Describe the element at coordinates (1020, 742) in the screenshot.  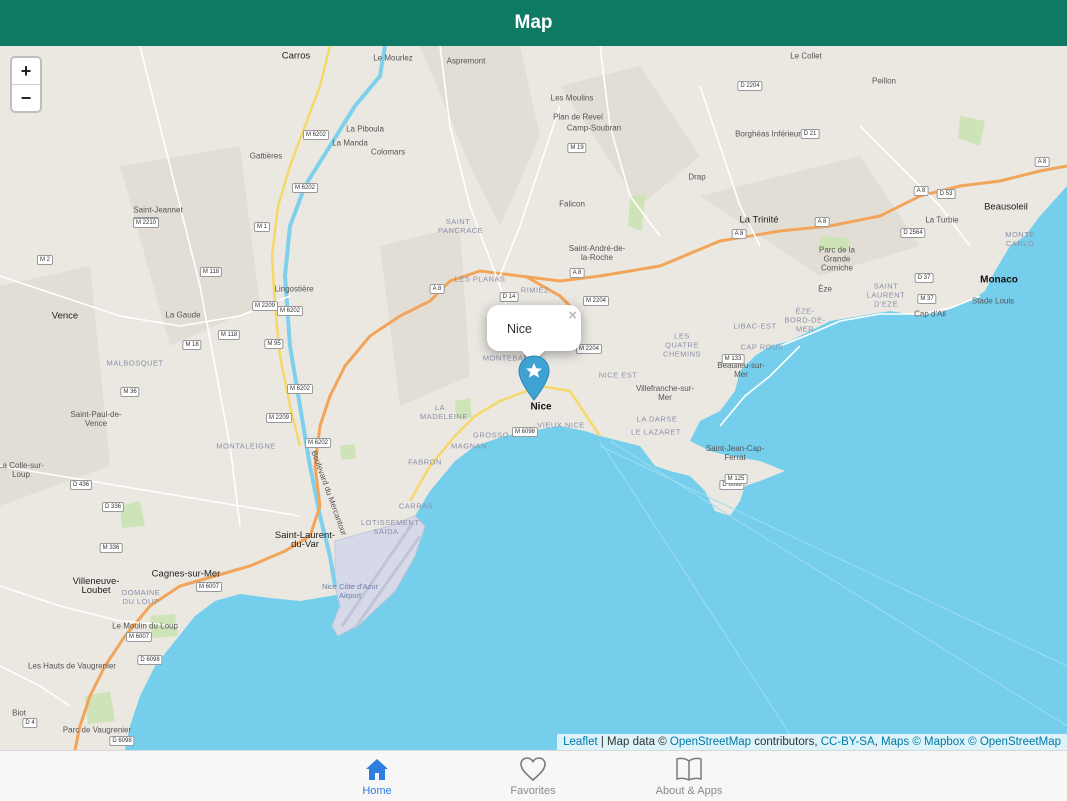
I see `osm-link-2: OpenStreetMap` at that location.